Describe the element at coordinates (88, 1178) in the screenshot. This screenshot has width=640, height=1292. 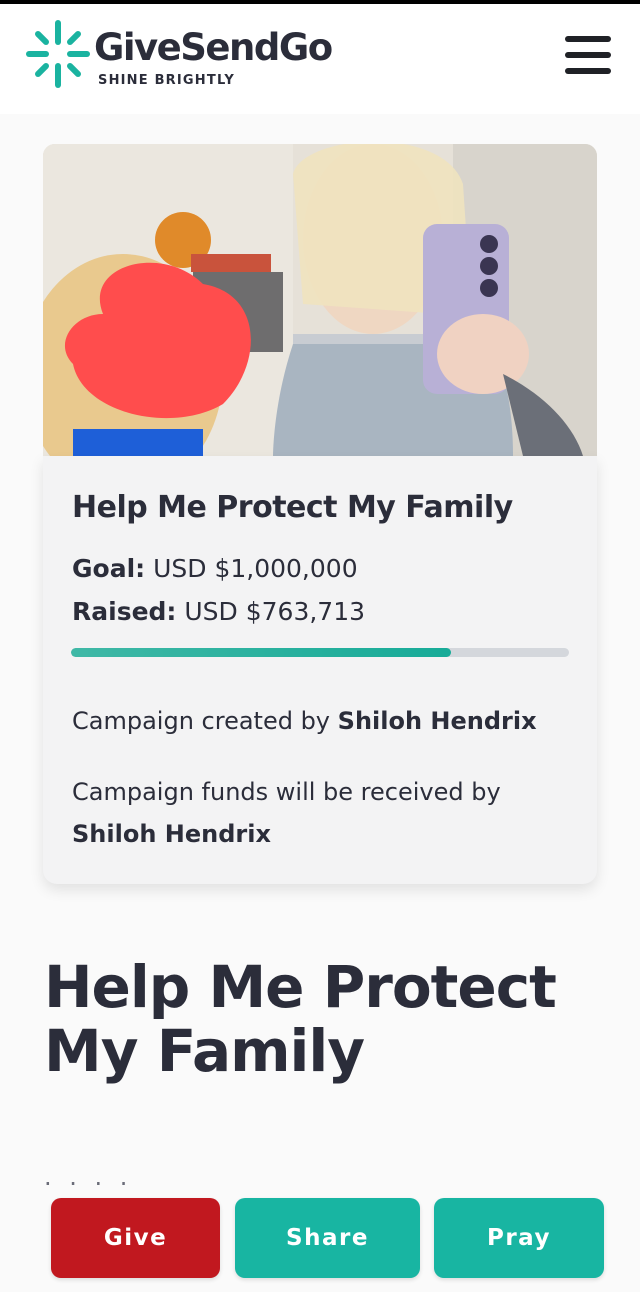
I see `campaign-description-cutoff: · · · ·` at that location.